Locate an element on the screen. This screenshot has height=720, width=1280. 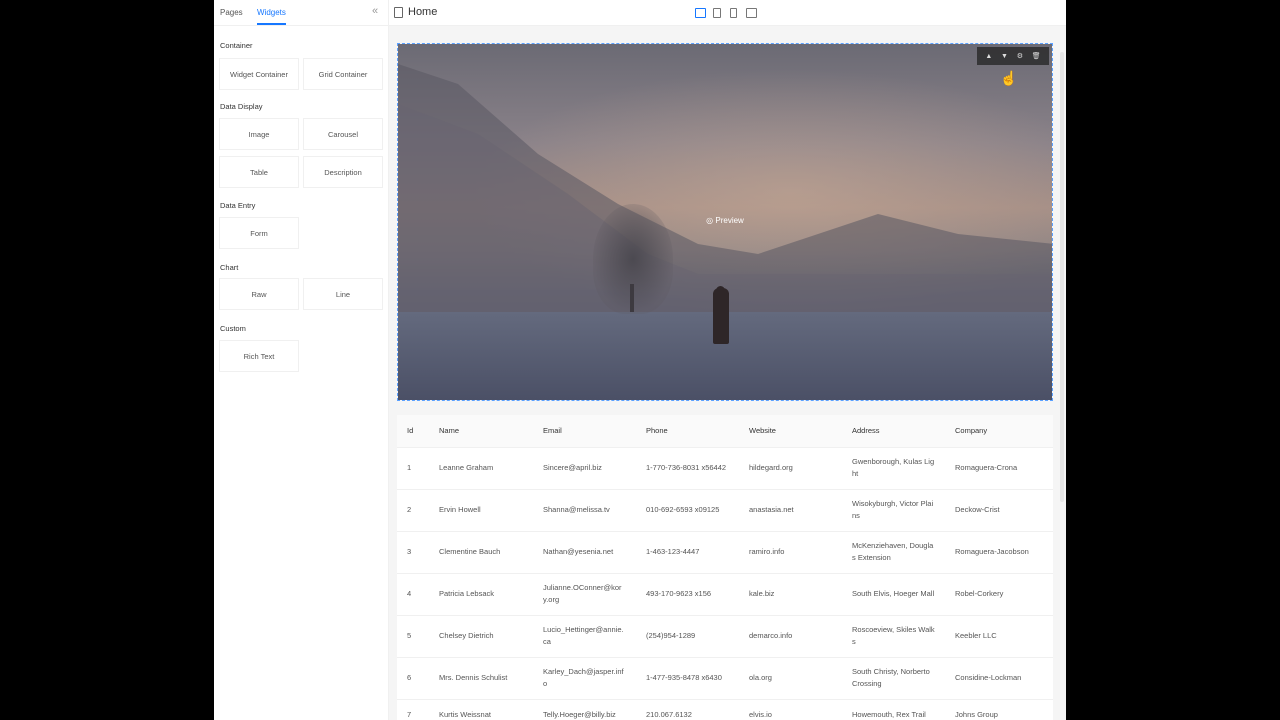
column-header-company: Company is located at coordinates (999, 431).